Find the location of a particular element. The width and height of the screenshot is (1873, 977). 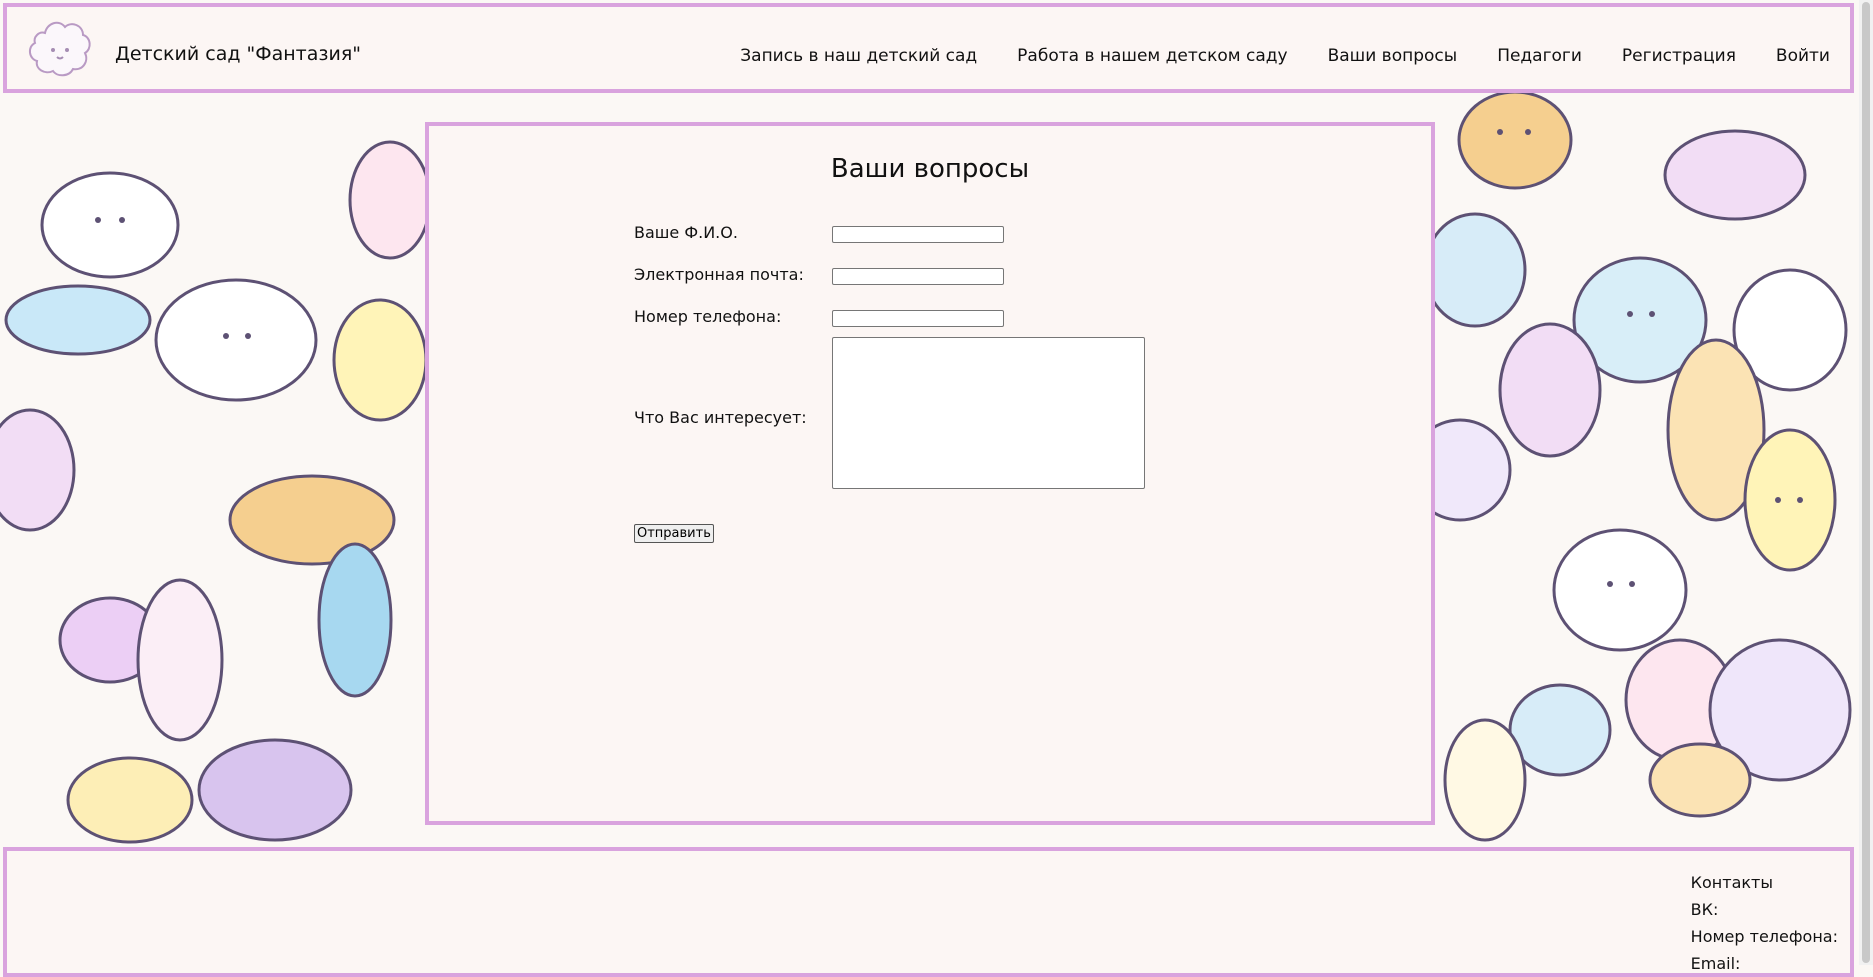

nav-login: Войти is located at coordinates (1803, 56).